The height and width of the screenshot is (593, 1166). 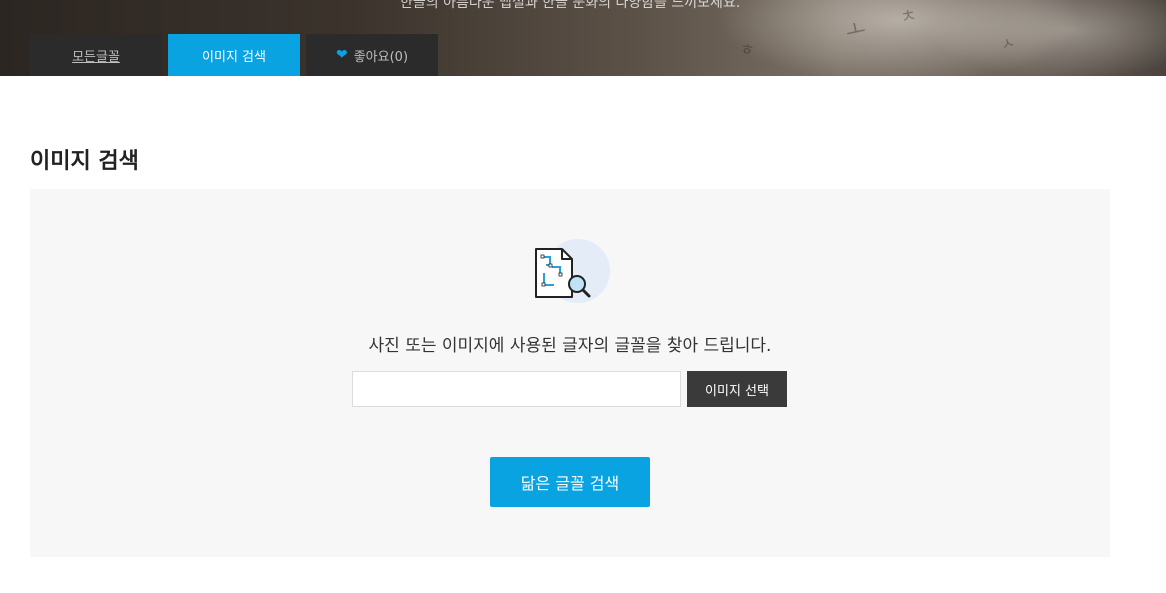 I want to click on search-description: 사진 또는 이미지에 사용된 글자의 글꼴을 찾아 드립니다., so click(x=570, y=346).